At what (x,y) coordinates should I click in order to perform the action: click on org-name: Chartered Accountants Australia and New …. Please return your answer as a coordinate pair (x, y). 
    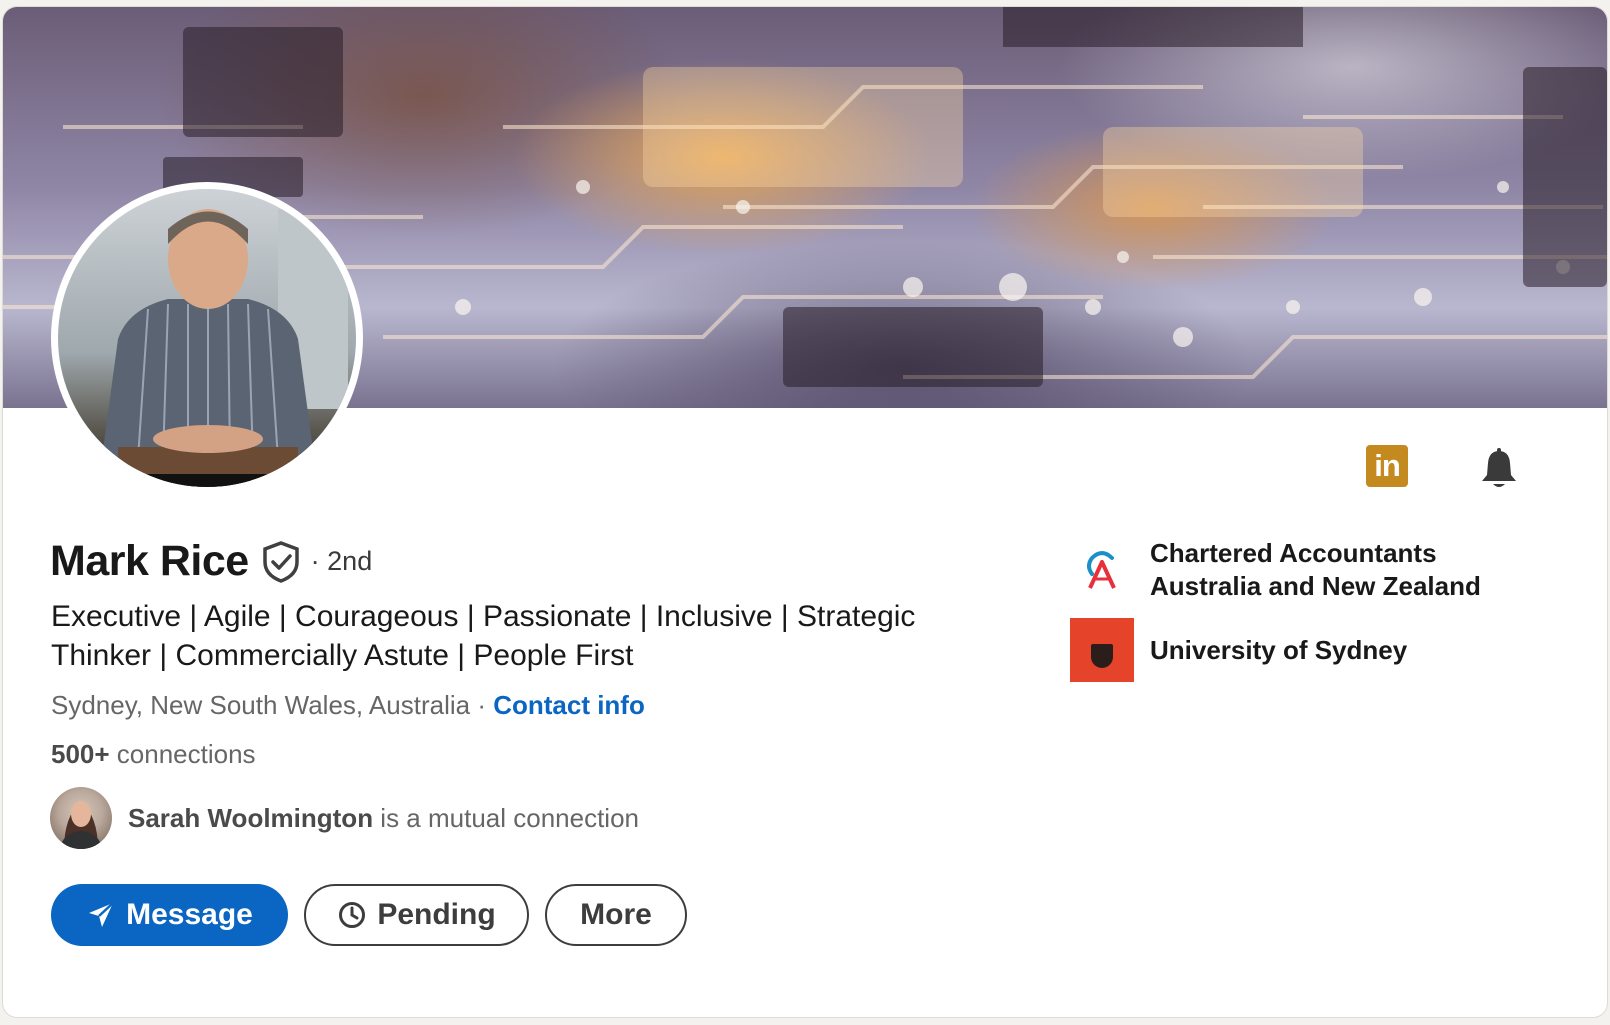
    Looking at the image, I should click on (1315, 569).